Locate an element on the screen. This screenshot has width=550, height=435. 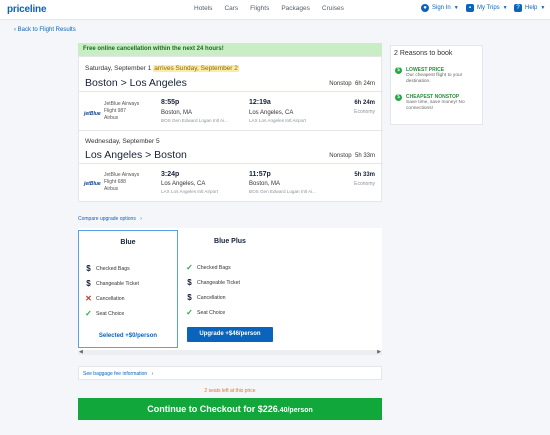
outbound-aircraft: Airbus is located at coordinates (111, 118).